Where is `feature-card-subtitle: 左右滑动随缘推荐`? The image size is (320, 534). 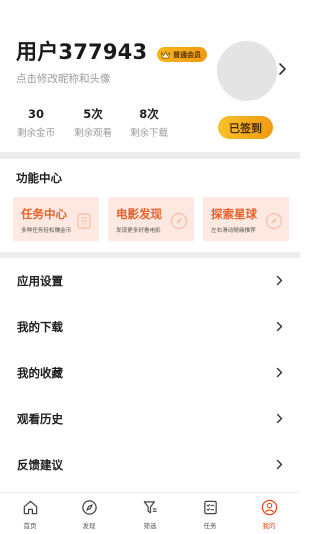 feature-card-subtitle: 左右滑动随缘推荐 is located at coordinates (233, 231).